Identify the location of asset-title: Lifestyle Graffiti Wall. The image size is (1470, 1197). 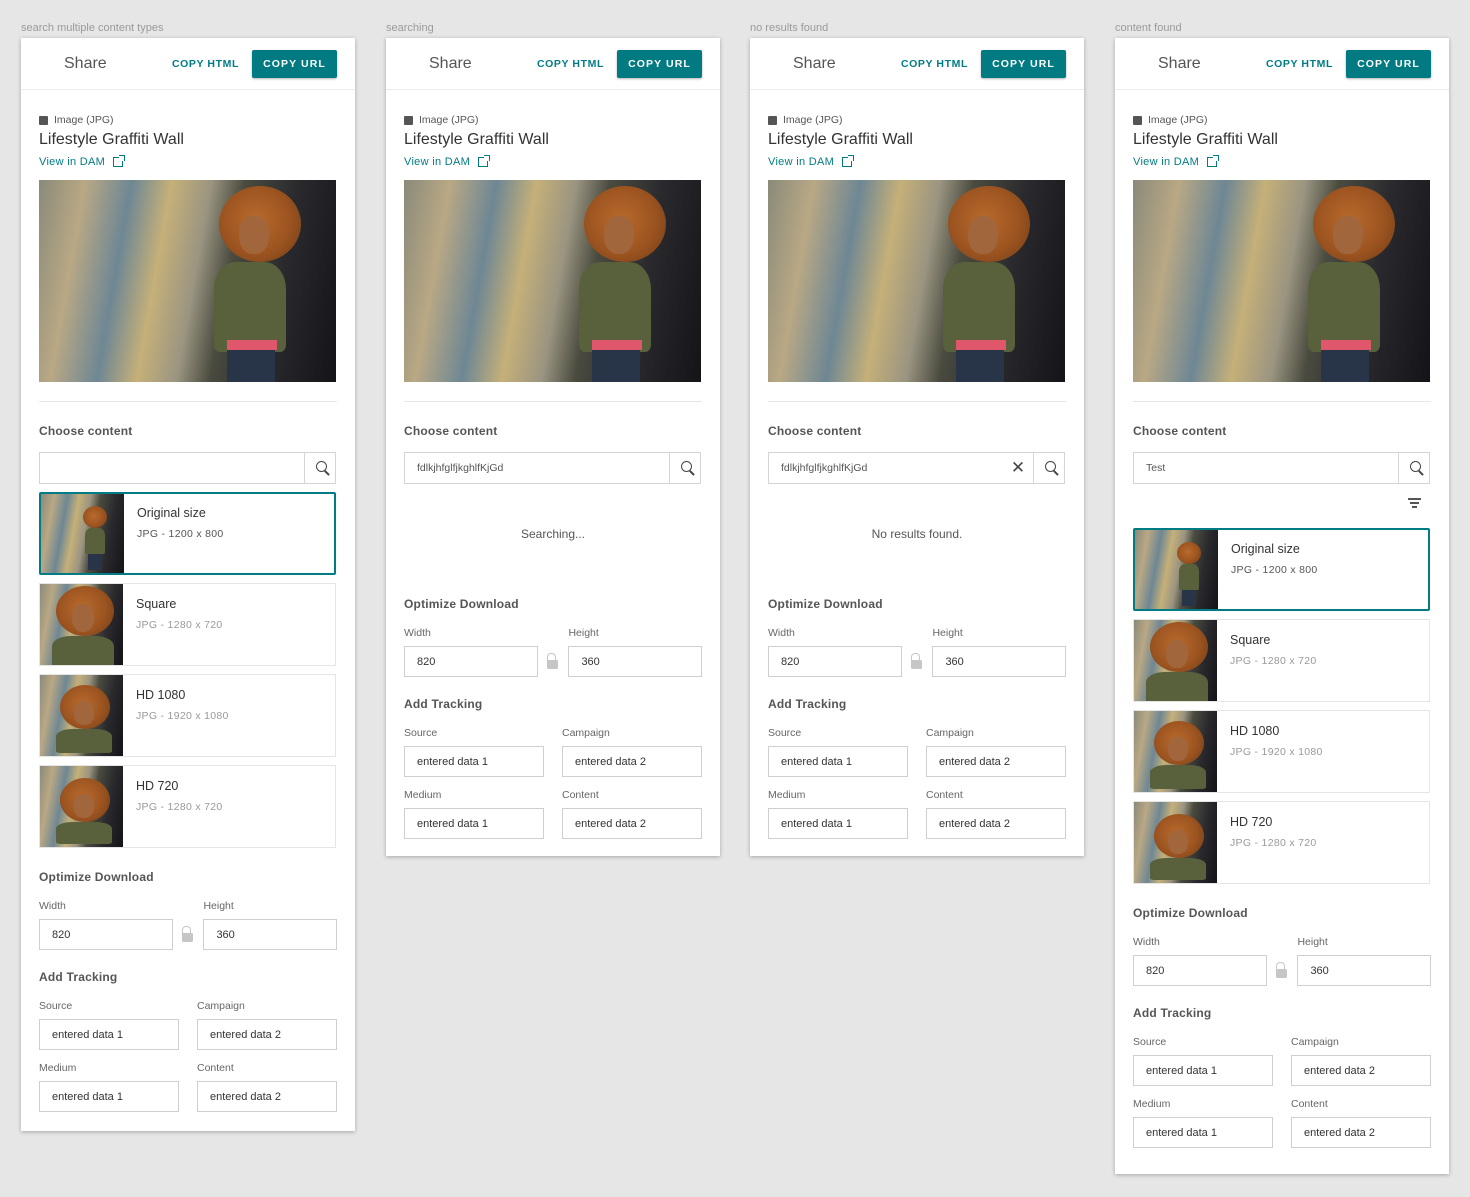
(840, 139).